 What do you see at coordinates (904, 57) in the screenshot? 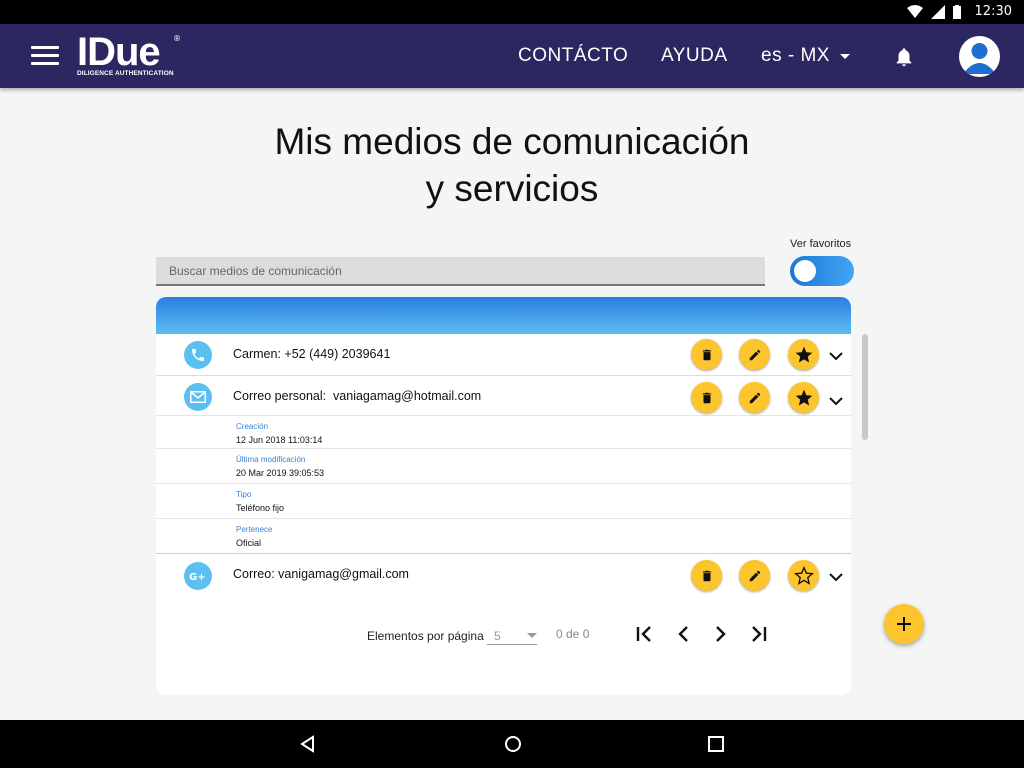
I see `bell-icon` at bounding box center [904, 57].